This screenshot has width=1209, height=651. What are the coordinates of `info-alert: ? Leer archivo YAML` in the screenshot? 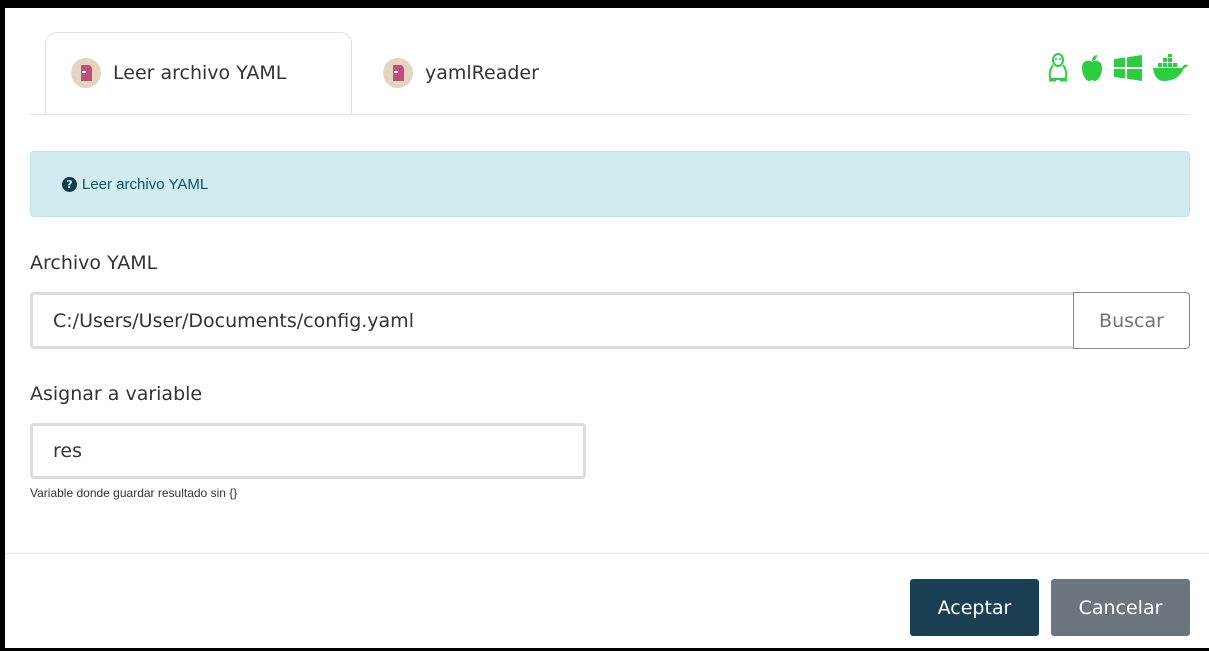 It's located at (610, 184).